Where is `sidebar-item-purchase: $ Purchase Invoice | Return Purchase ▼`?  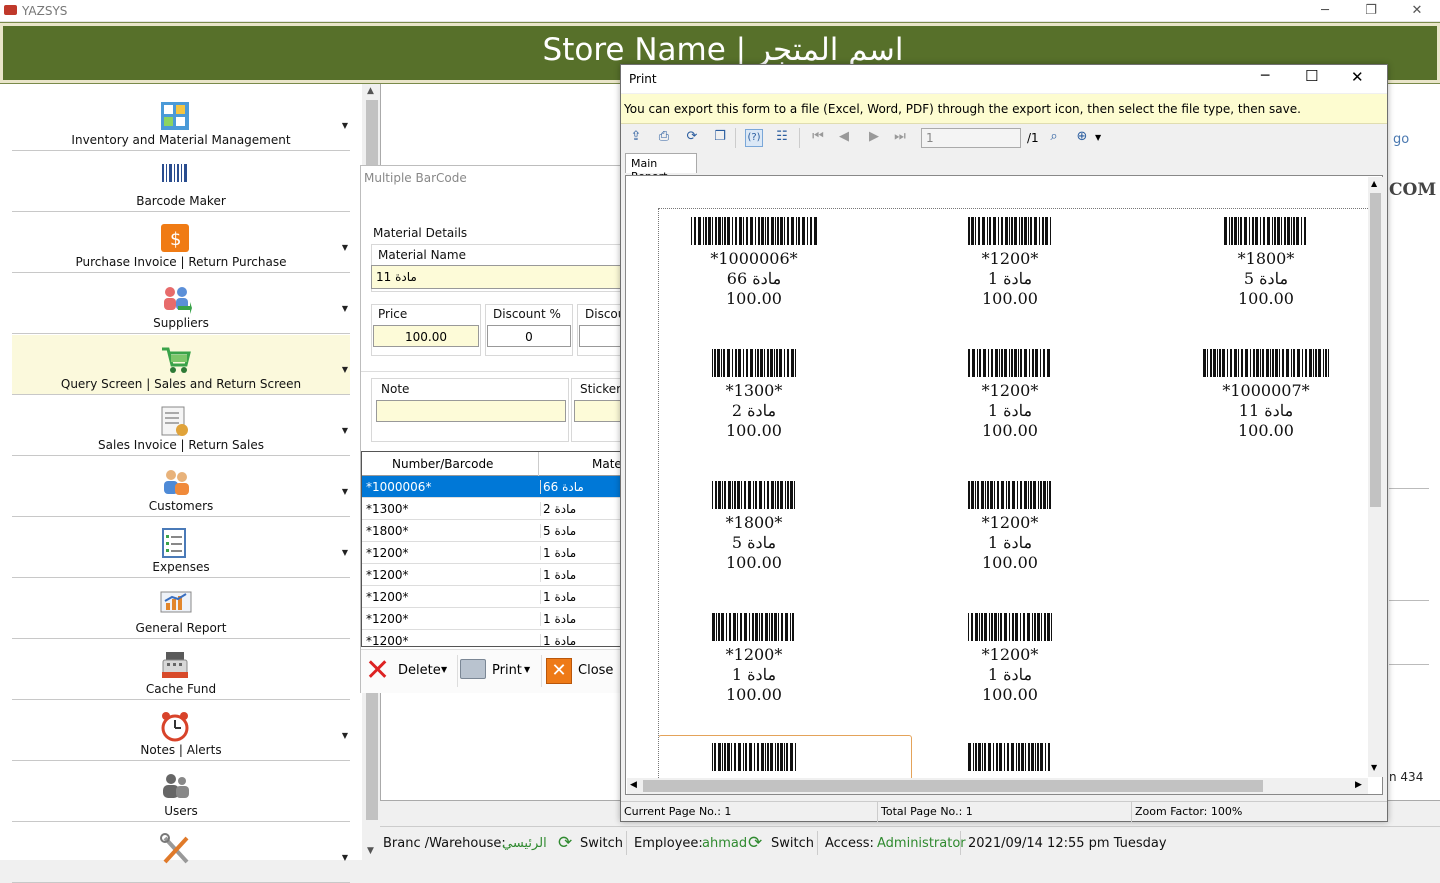 sidebar-item-purchase: $ Purchase Invoice | Return Purchase ▼ is located at coordinates (181, 243).